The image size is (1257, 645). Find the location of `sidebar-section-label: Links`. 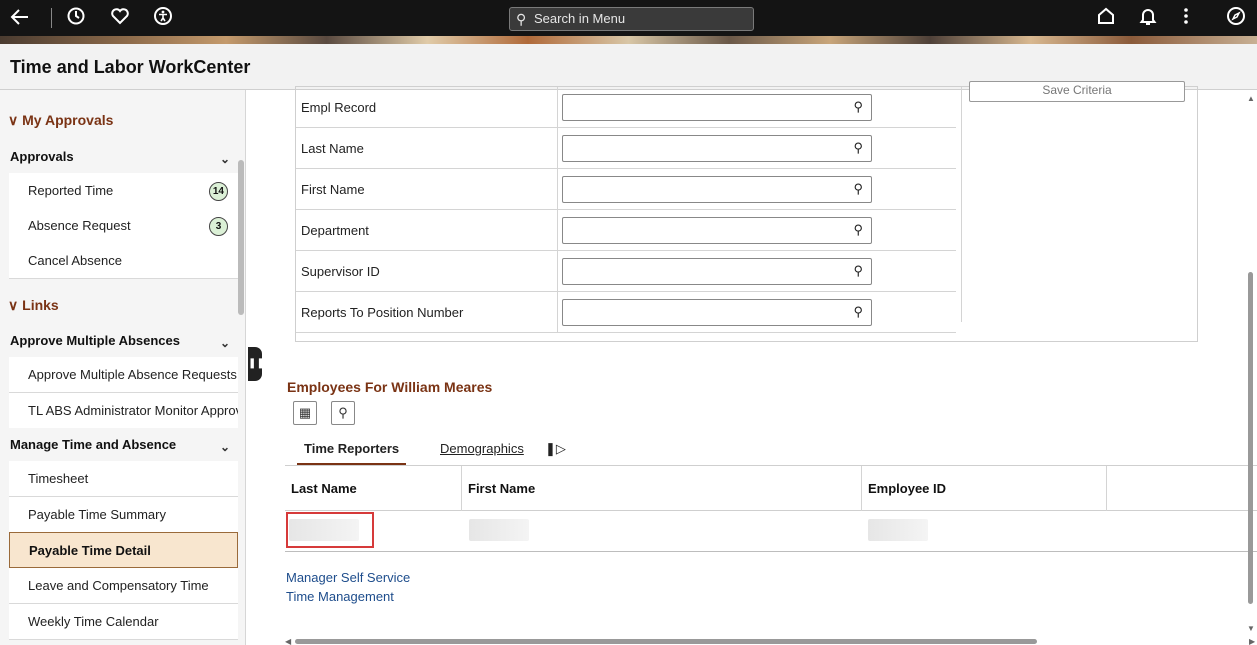

sidebar-section-label: Links is located at coordinates (40, 305).